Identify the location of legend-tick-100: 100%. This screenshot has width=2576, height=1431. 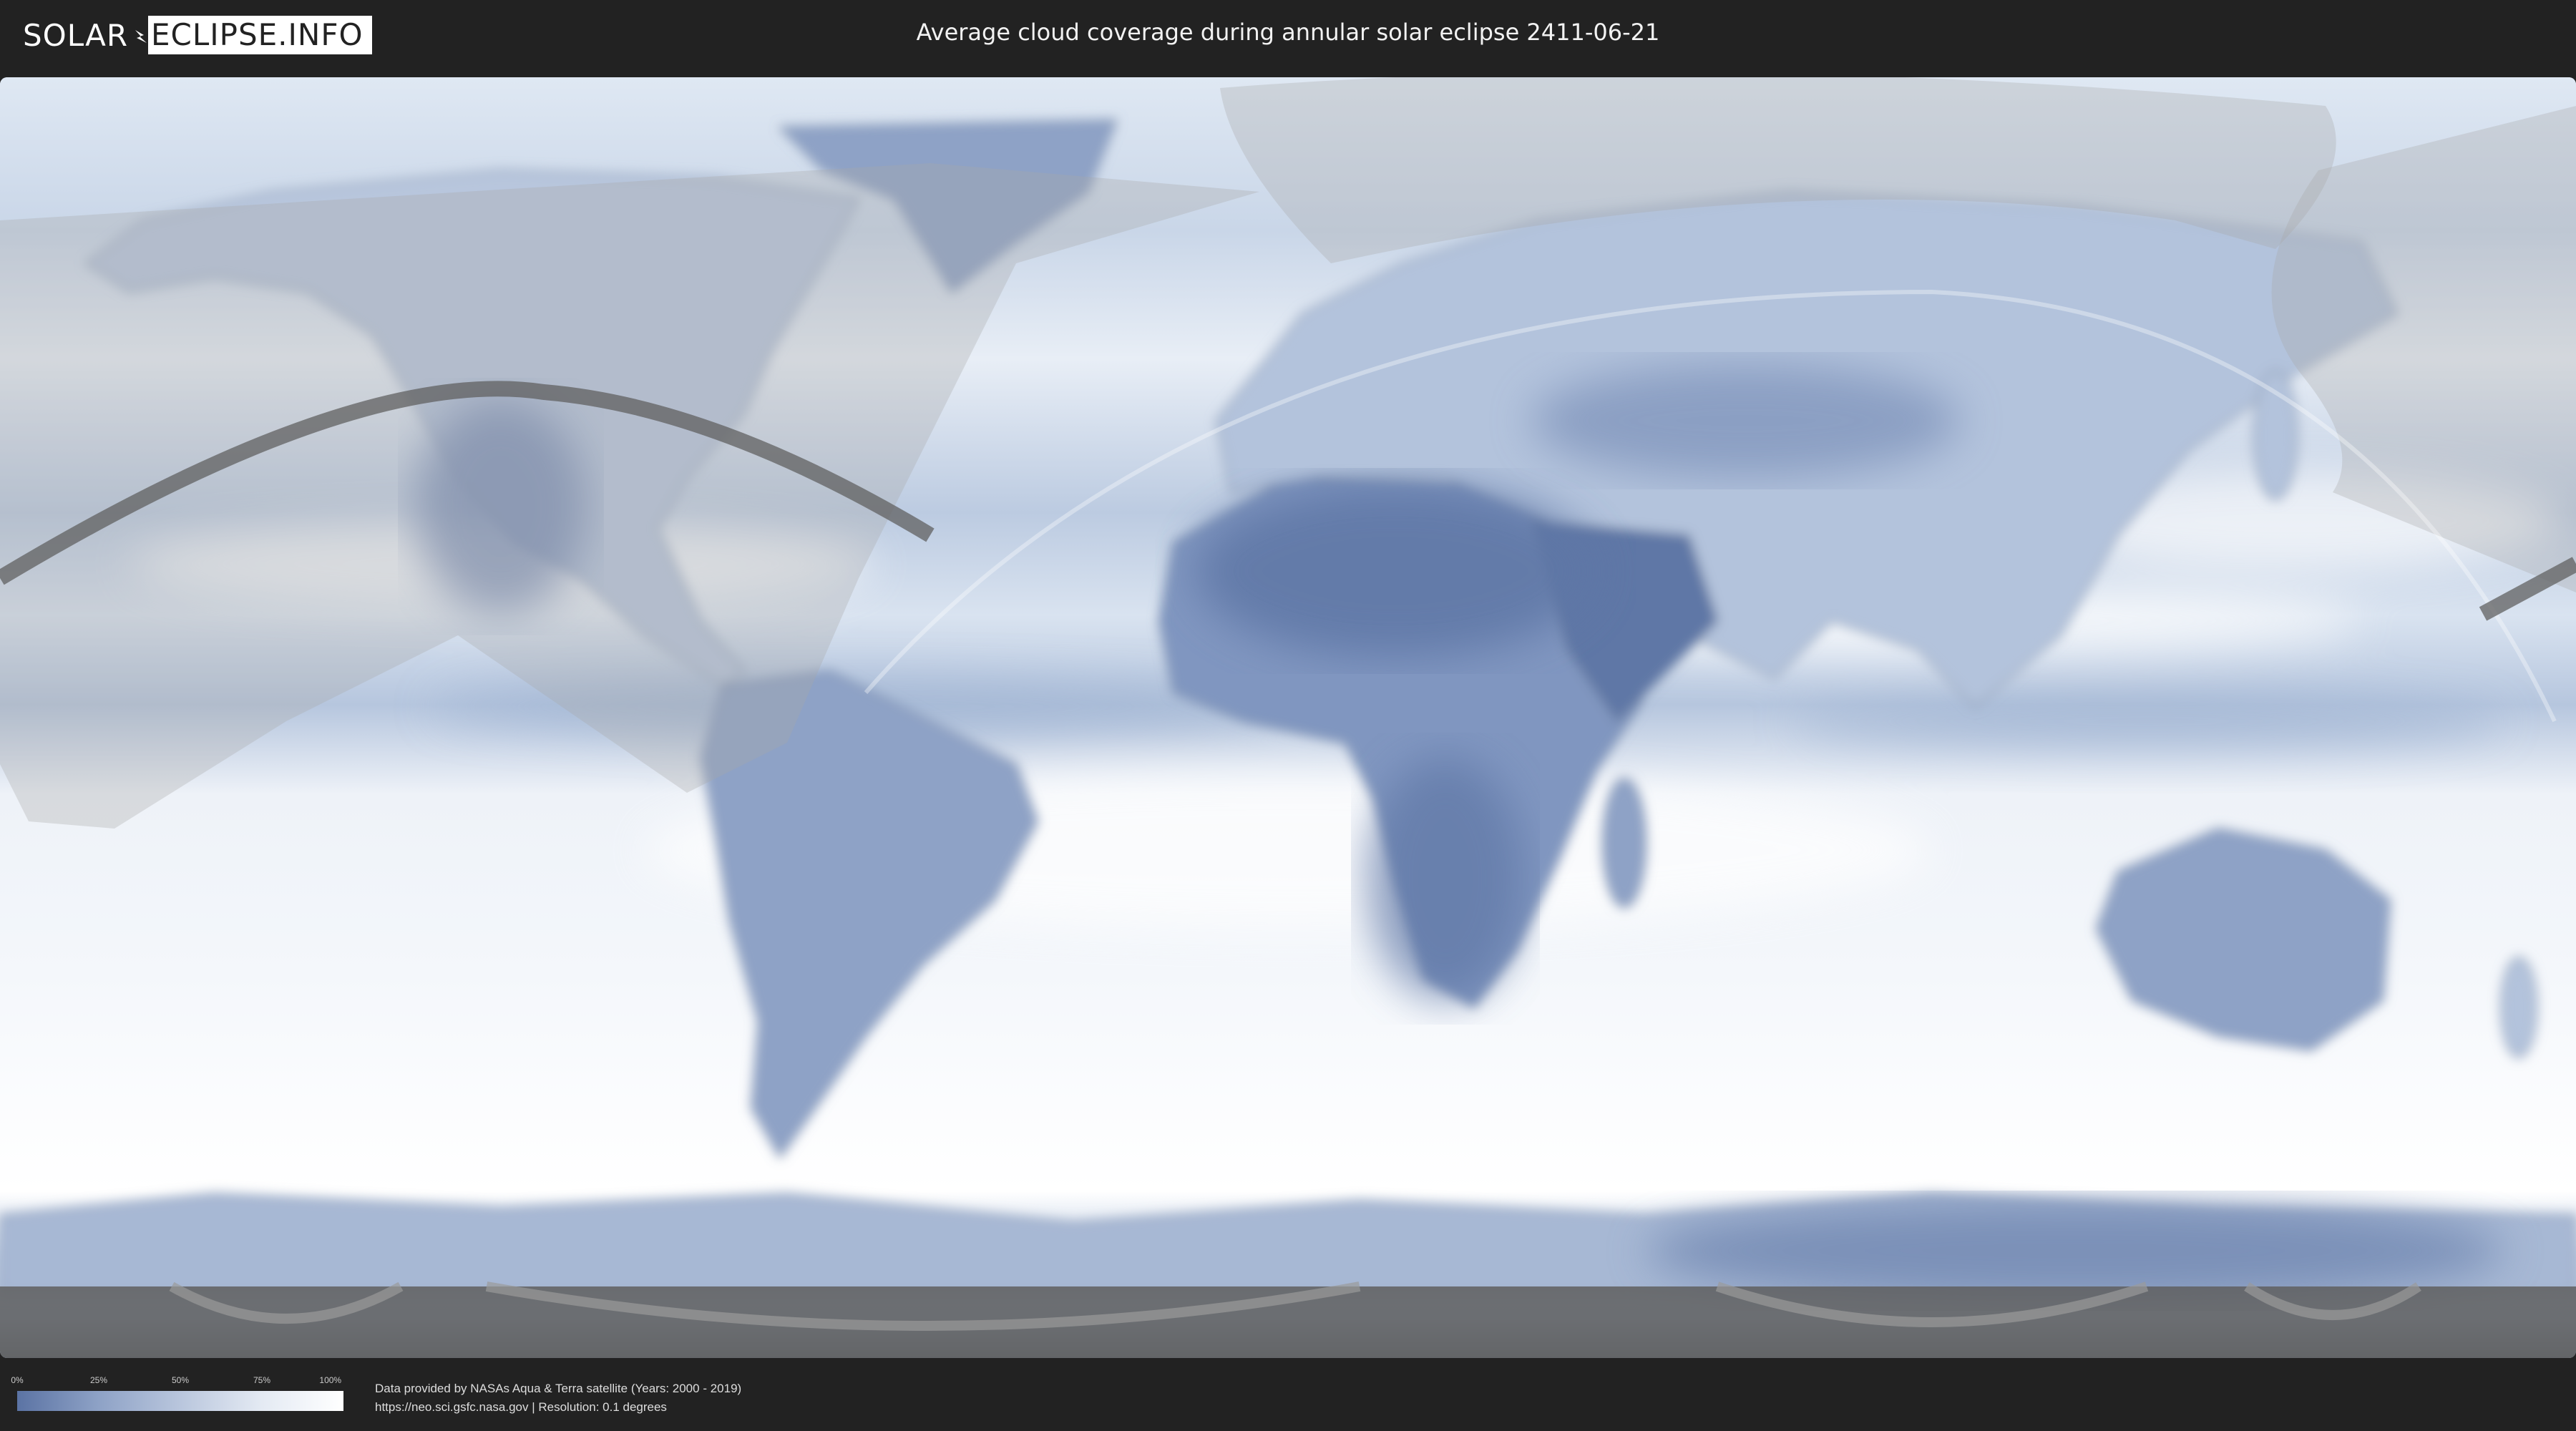
(330, 1380).